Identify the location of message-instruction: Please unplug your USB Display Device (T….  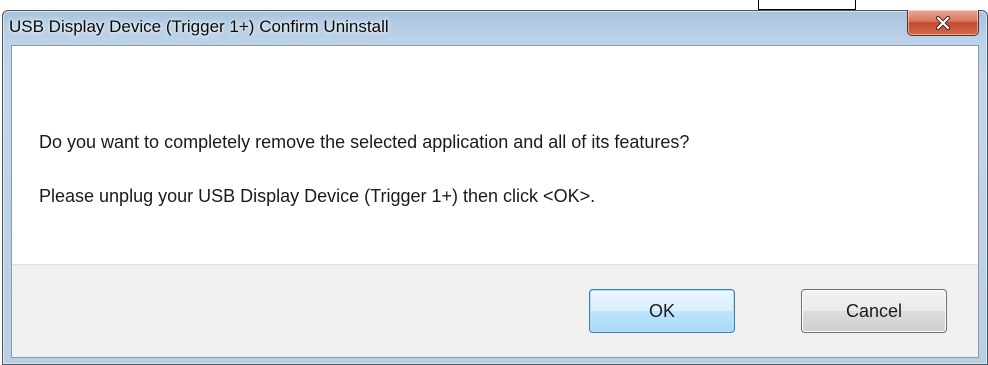
(317, 196).